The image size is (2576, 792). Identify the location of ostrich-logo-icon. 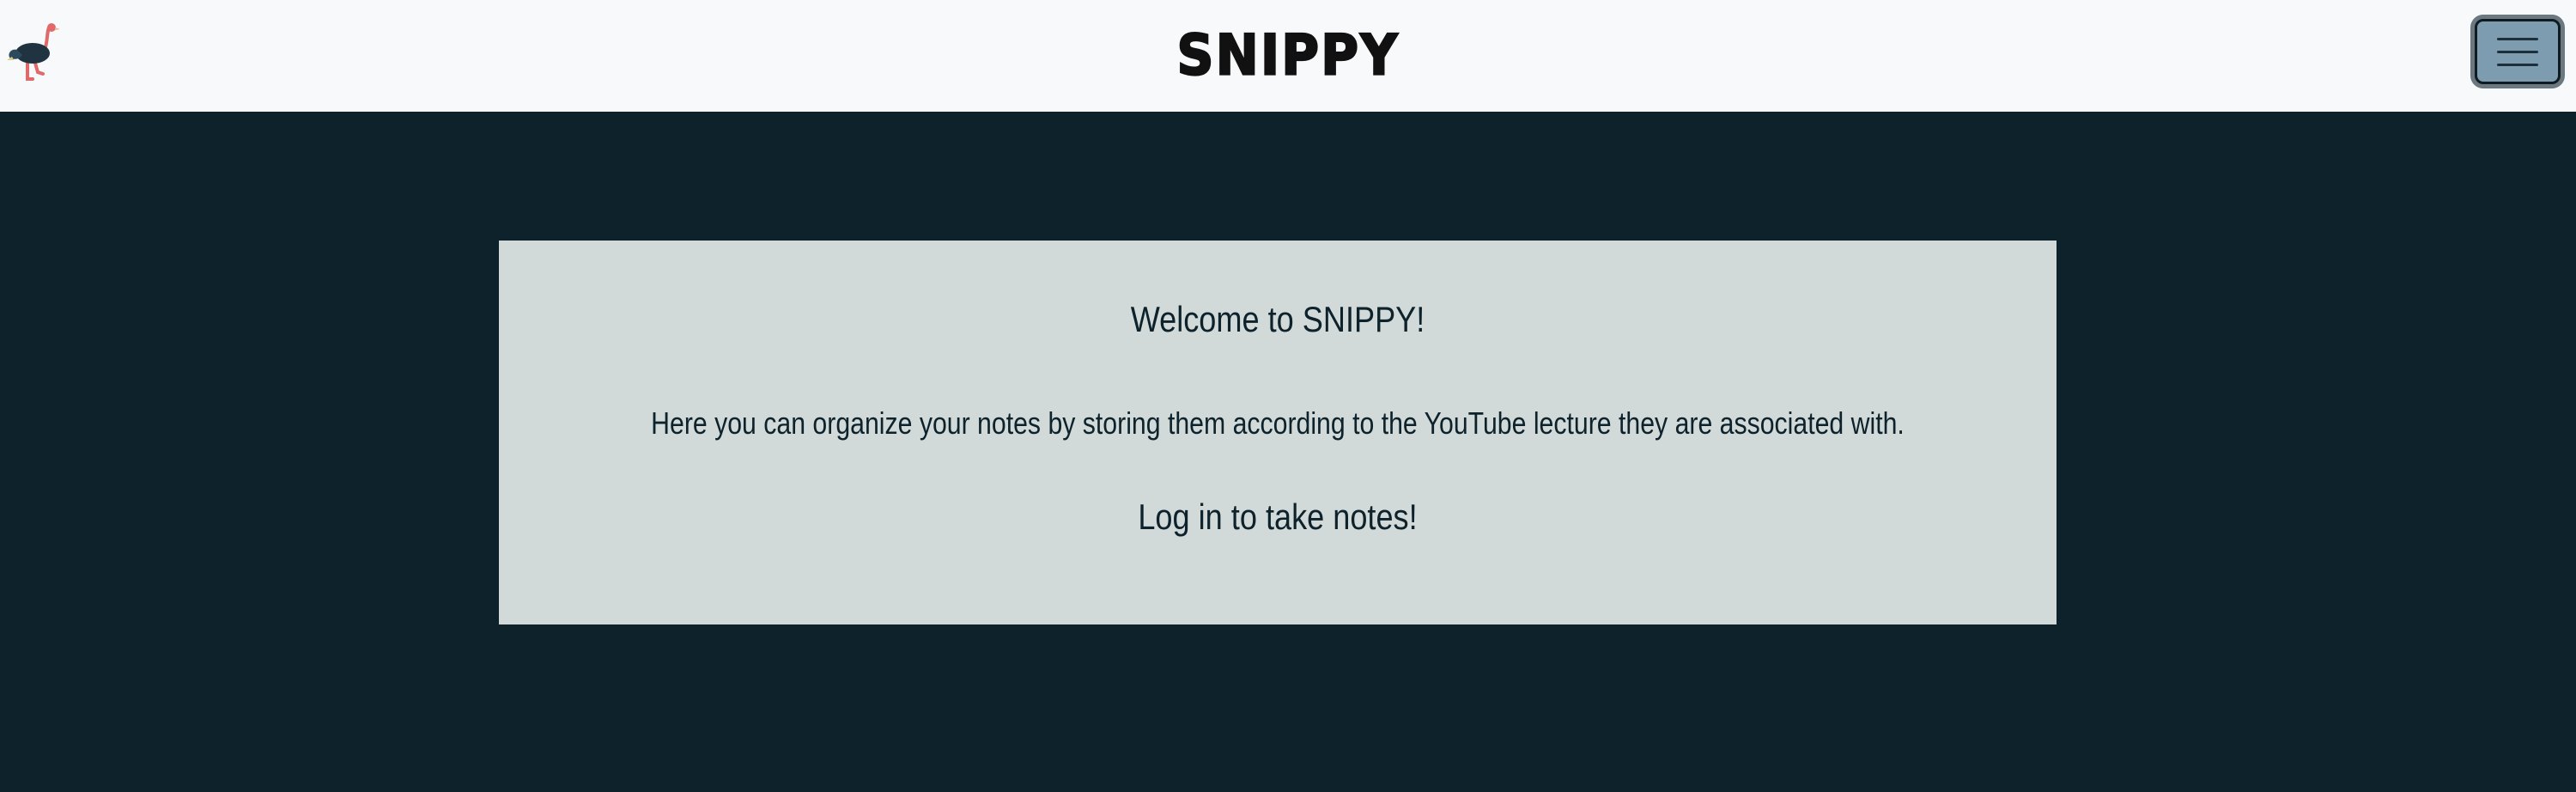
(33, 52).